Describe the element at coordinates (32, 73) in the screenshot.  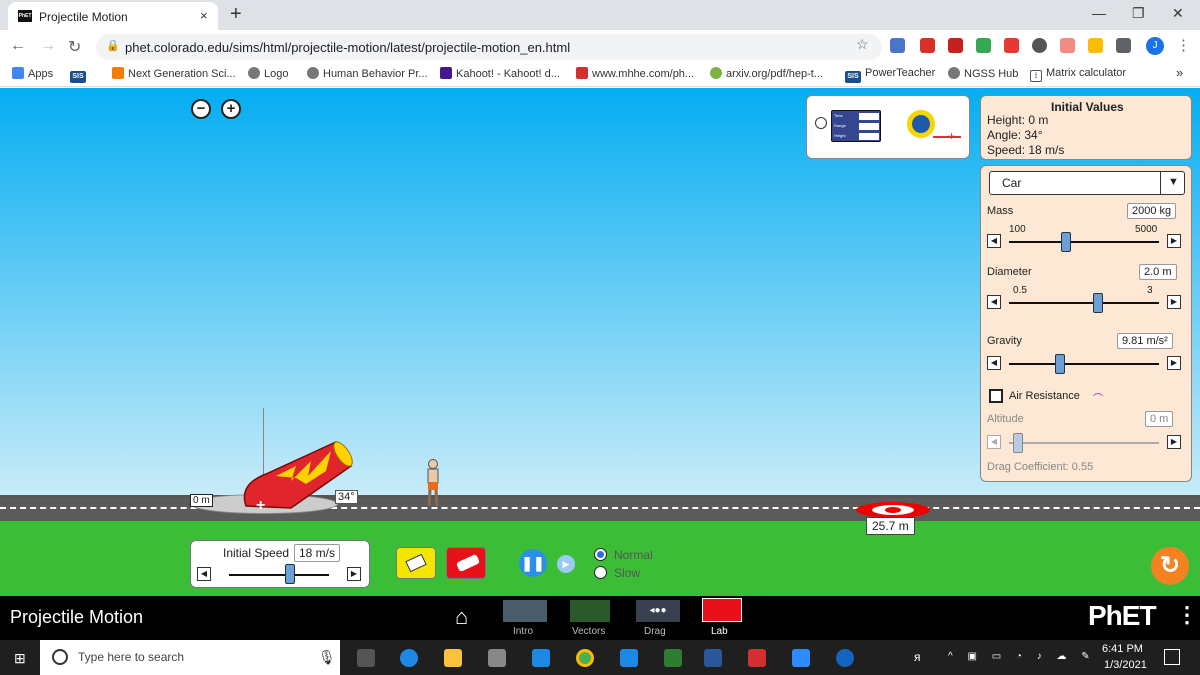
I see `bookmark-apps: Apps` at that location.